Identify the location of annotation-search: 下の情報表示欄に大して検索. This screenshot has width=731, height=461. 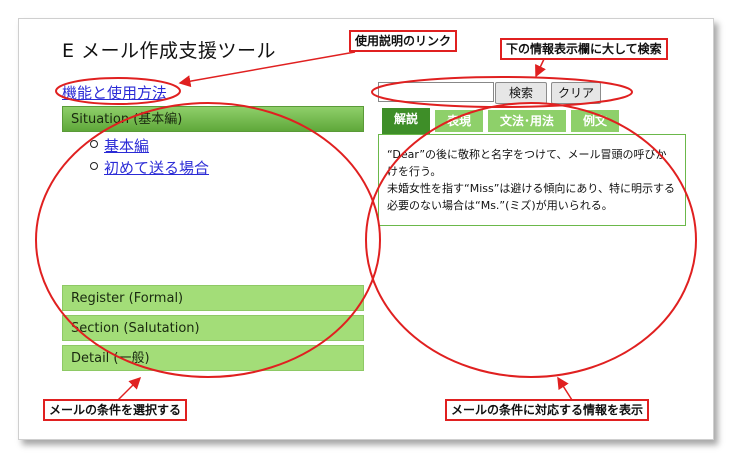
(584, 49).